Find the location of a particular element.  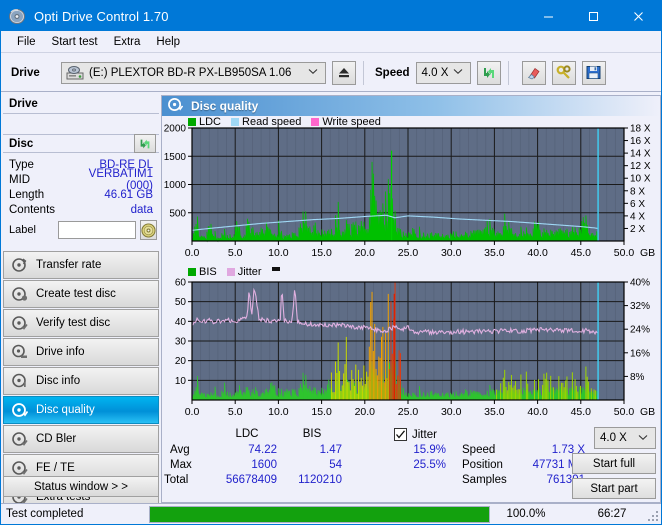

svg-text: 2000 is located at coordinates (175, 129).